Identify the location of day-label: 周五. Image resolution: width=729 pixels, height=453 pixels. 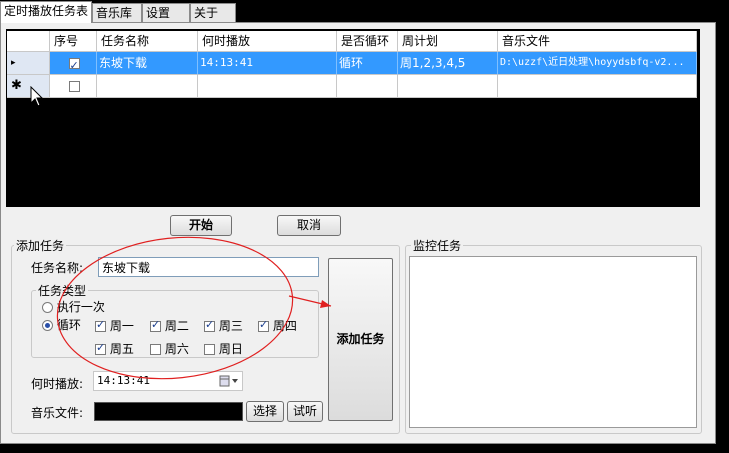
(121, 349).